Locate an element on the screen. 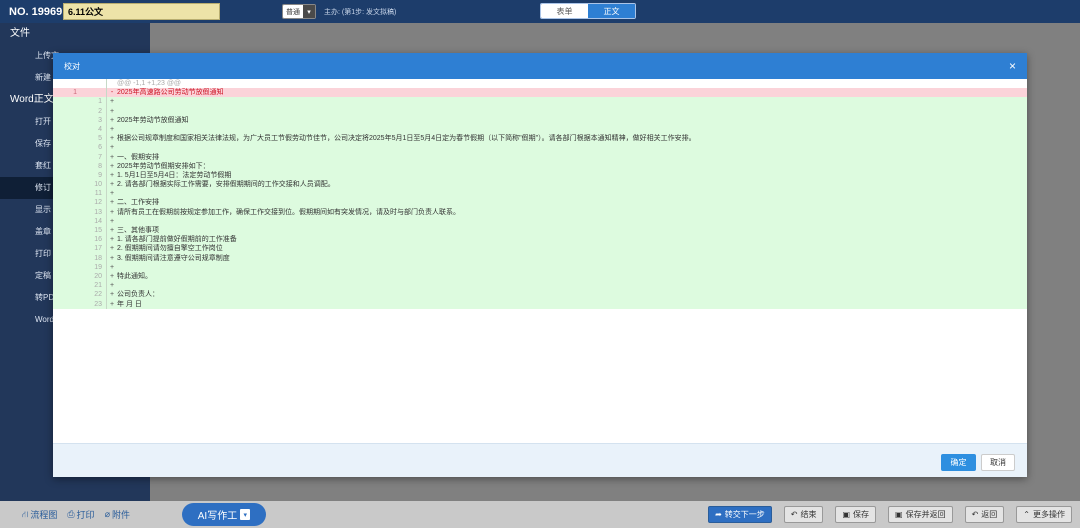 This screenshot has height=528, width=1080. tab-body: 正文 is located at coordinates (611, 11).